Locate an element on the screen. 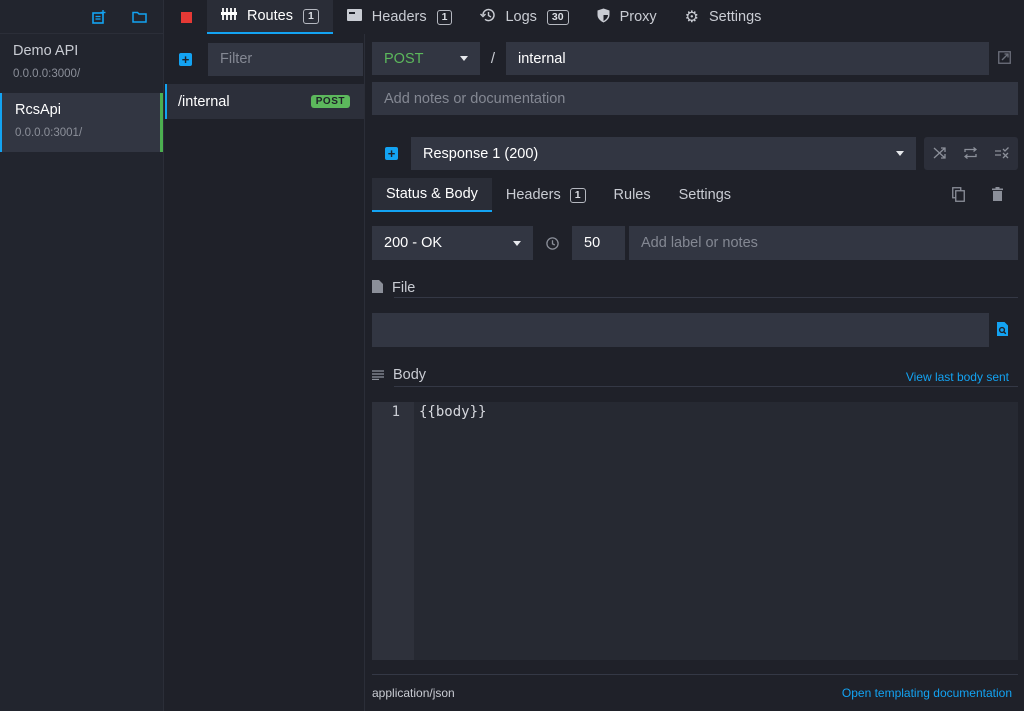 This screenshot has height=711, width=1024. subtab-label: Rules is located at coordinates (632, 195).